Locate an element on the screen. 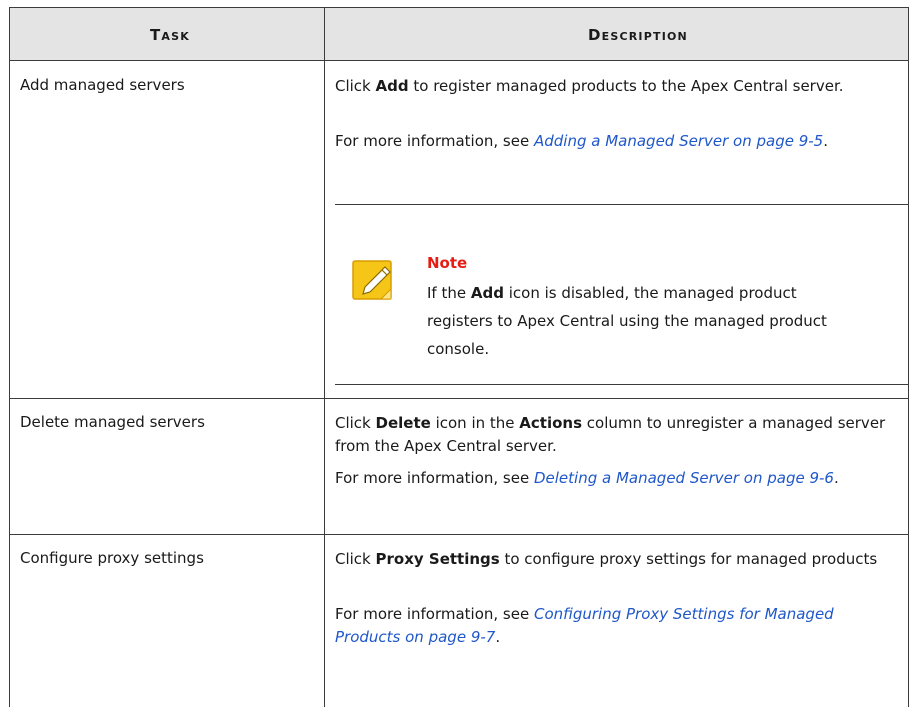 This screenshot has width=910, height=707. link-adding-managed-server: Adding a Managed Server on page 9-5 is located at coordinates (678, 141).